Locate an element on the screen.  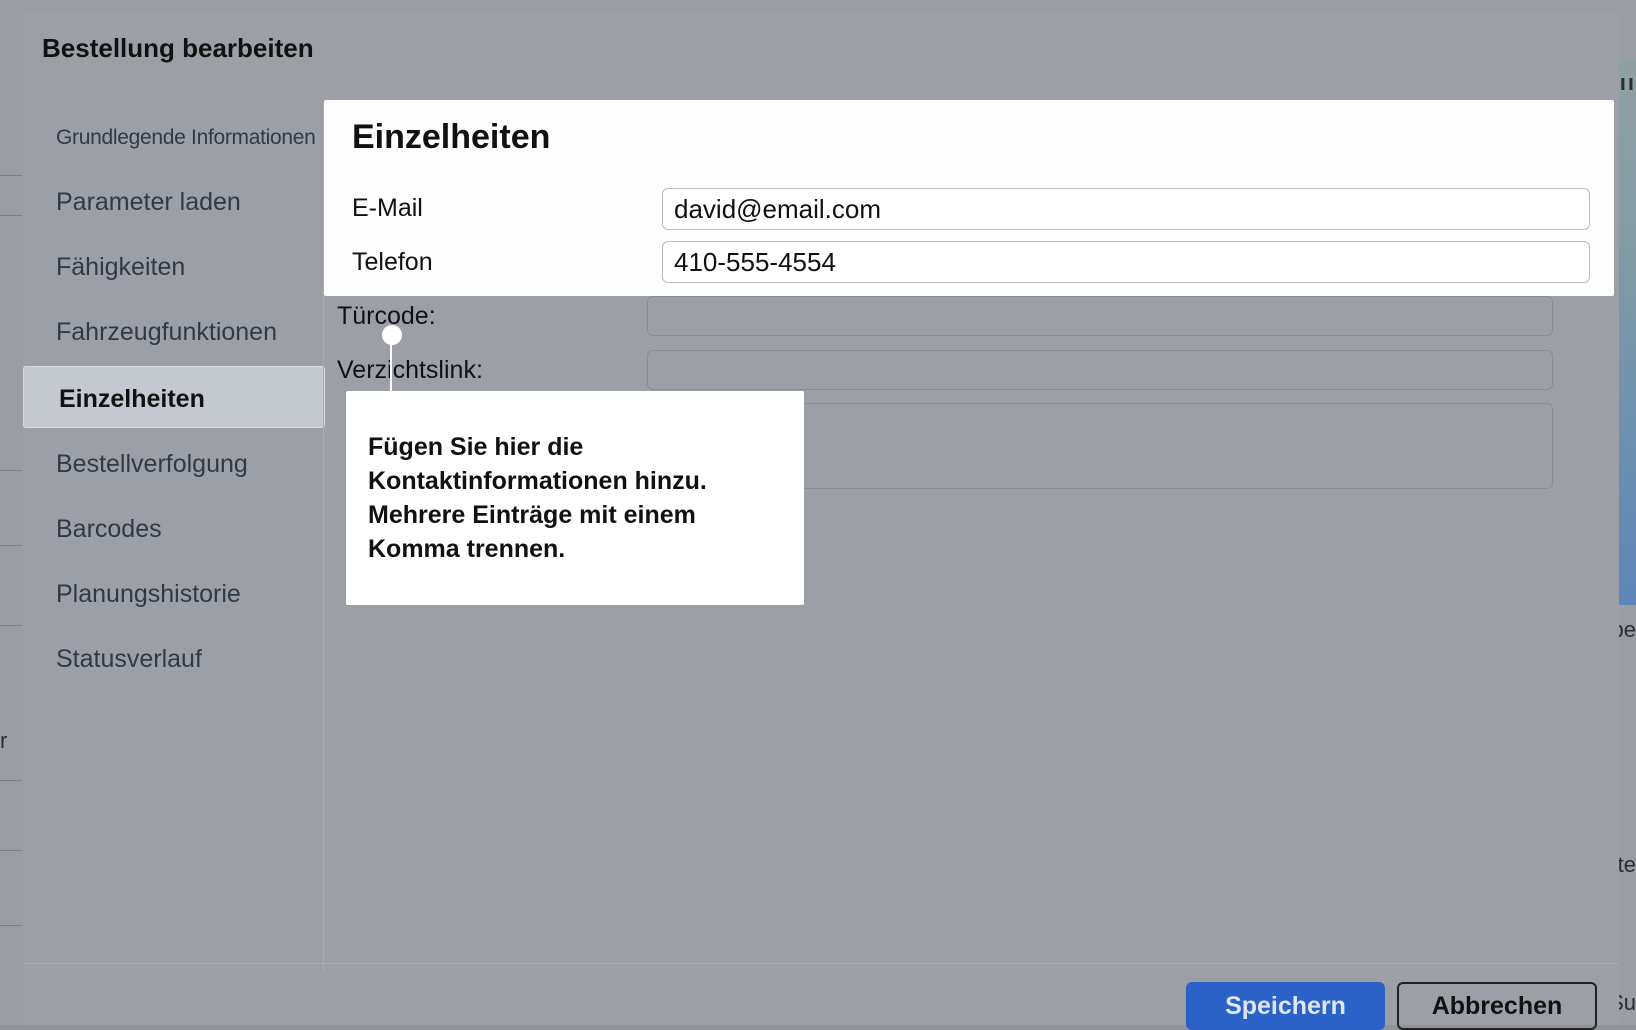
tooltip-line: Mehrere Einträge mit einem is located at coordinates (532, 515).